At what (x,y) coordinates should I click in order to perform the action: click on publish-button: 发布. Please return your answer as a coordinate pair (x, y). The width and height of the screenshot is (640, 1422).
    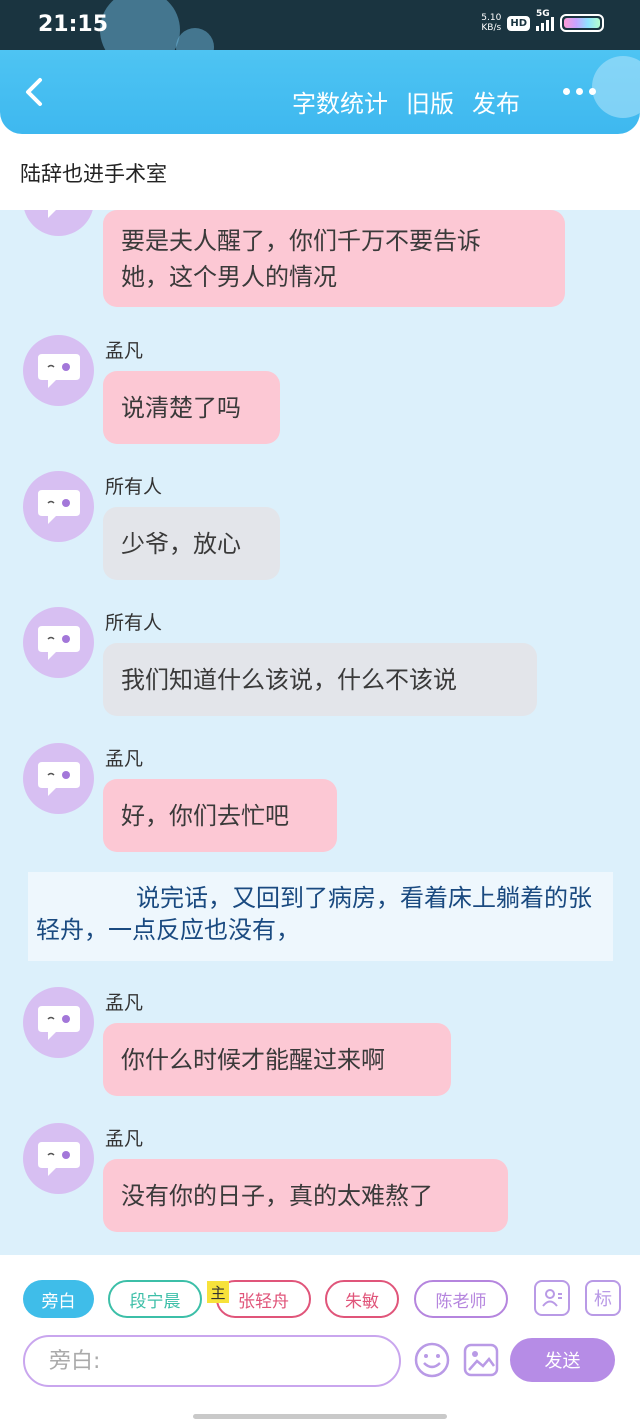
    Looking at the image, I should click on (496, 101).